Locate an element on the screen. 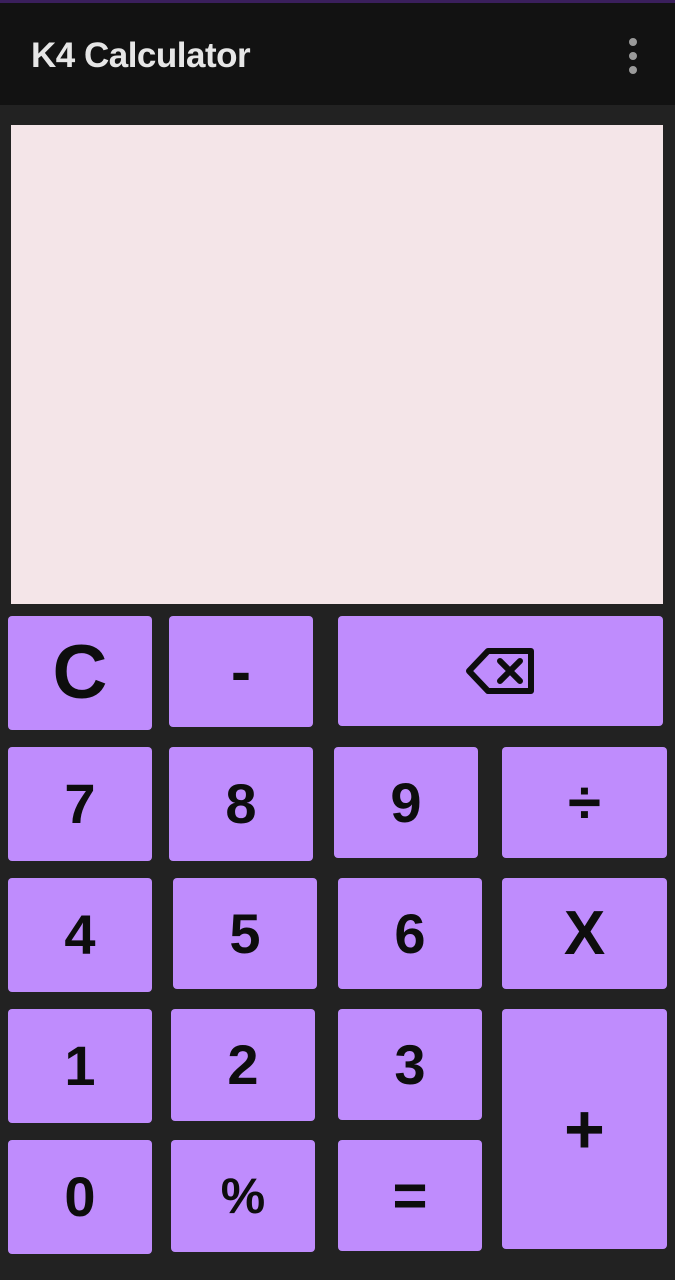 Image resolution: width=675 pixels, height=1280 pixels. plus-button-label: + is located at coordinates (584, 1129).